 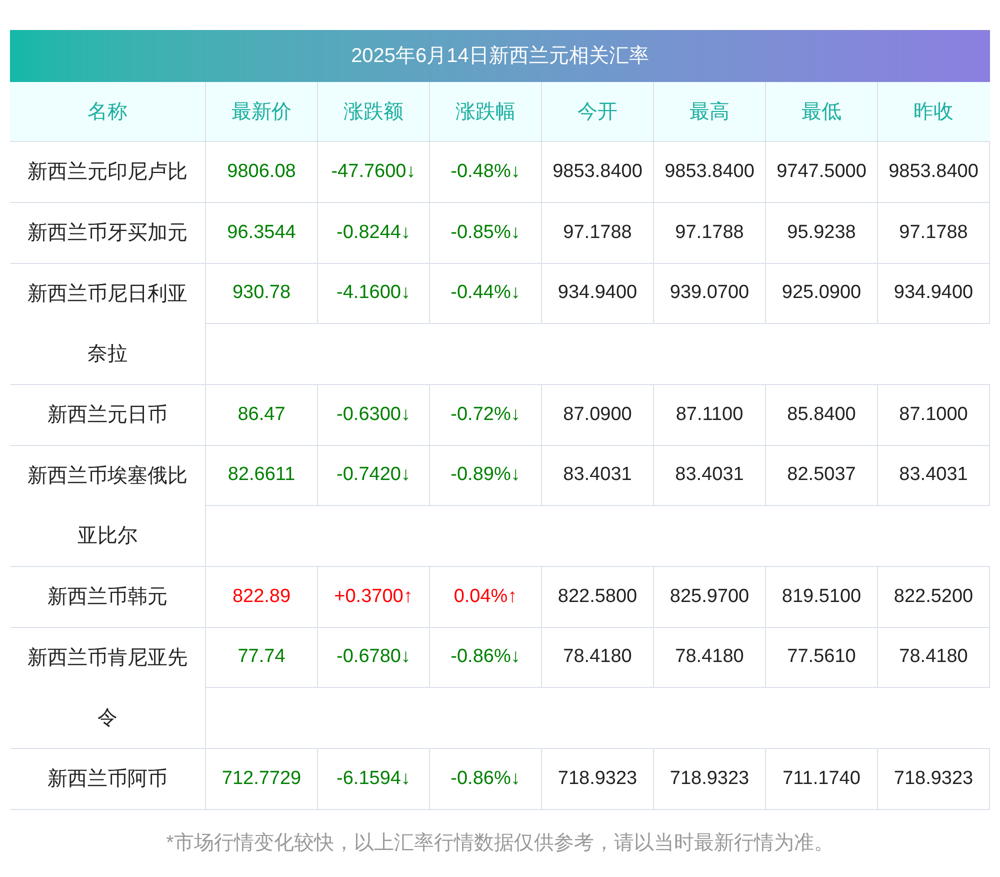 I want to click on table-cell-text: 新西兰元日币, so click(x=107, y=415).